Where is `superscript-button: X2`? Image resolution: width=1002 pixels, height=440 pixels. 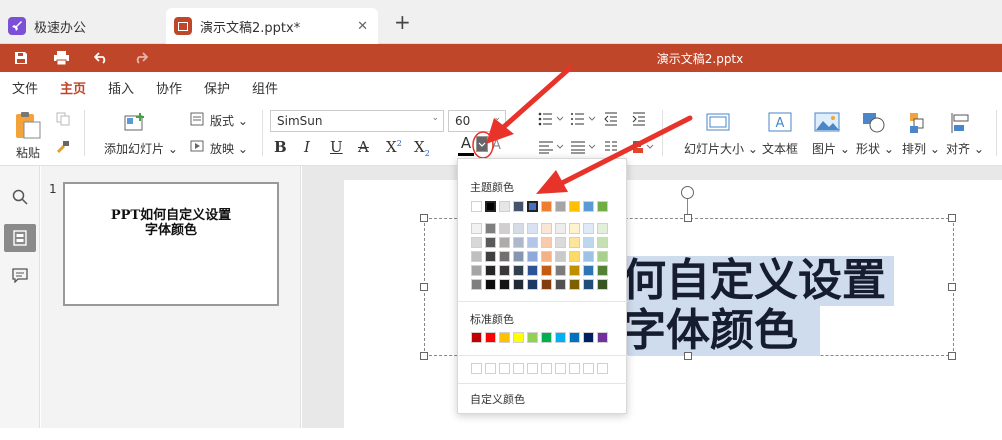
superscript-button: X2 is located at coordinates (394, 147).